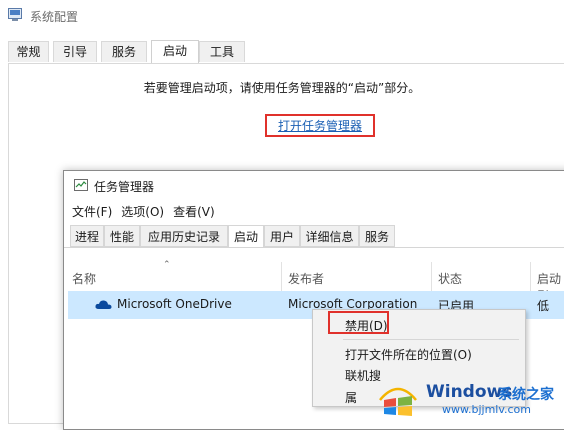  Describe the element at coordinates (320, 125) in the screenshot. I see `highlight-box-link` at that location.